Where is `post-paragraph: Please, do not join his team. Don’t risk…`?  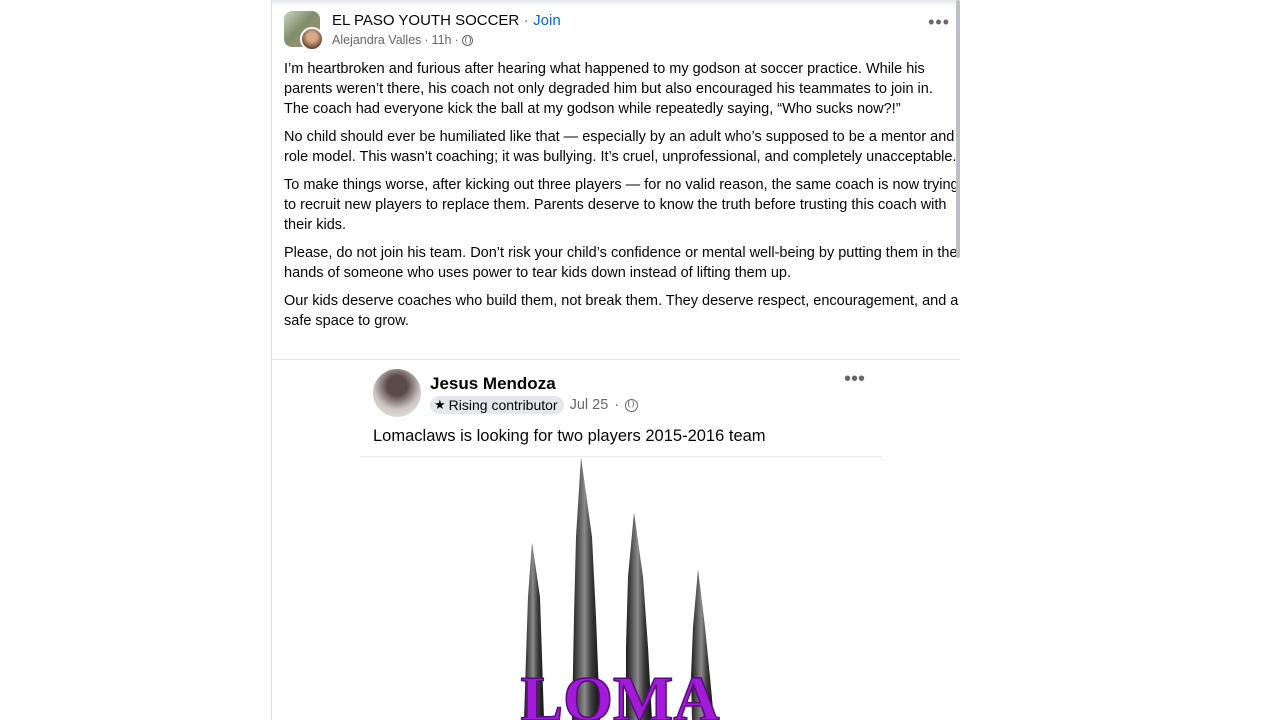
post-paragraph: Please, do not join his team. Don’t risk… is located at coordinates (621, 263).